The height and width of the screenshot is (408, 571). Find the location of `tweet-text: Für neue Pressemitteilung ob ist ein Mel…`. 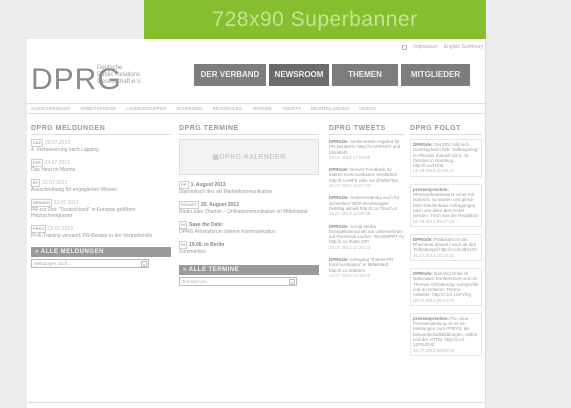

tweet-text: Für neue Pressemitteilung ob ist ein Mel… is located at coordinates (445, 331).